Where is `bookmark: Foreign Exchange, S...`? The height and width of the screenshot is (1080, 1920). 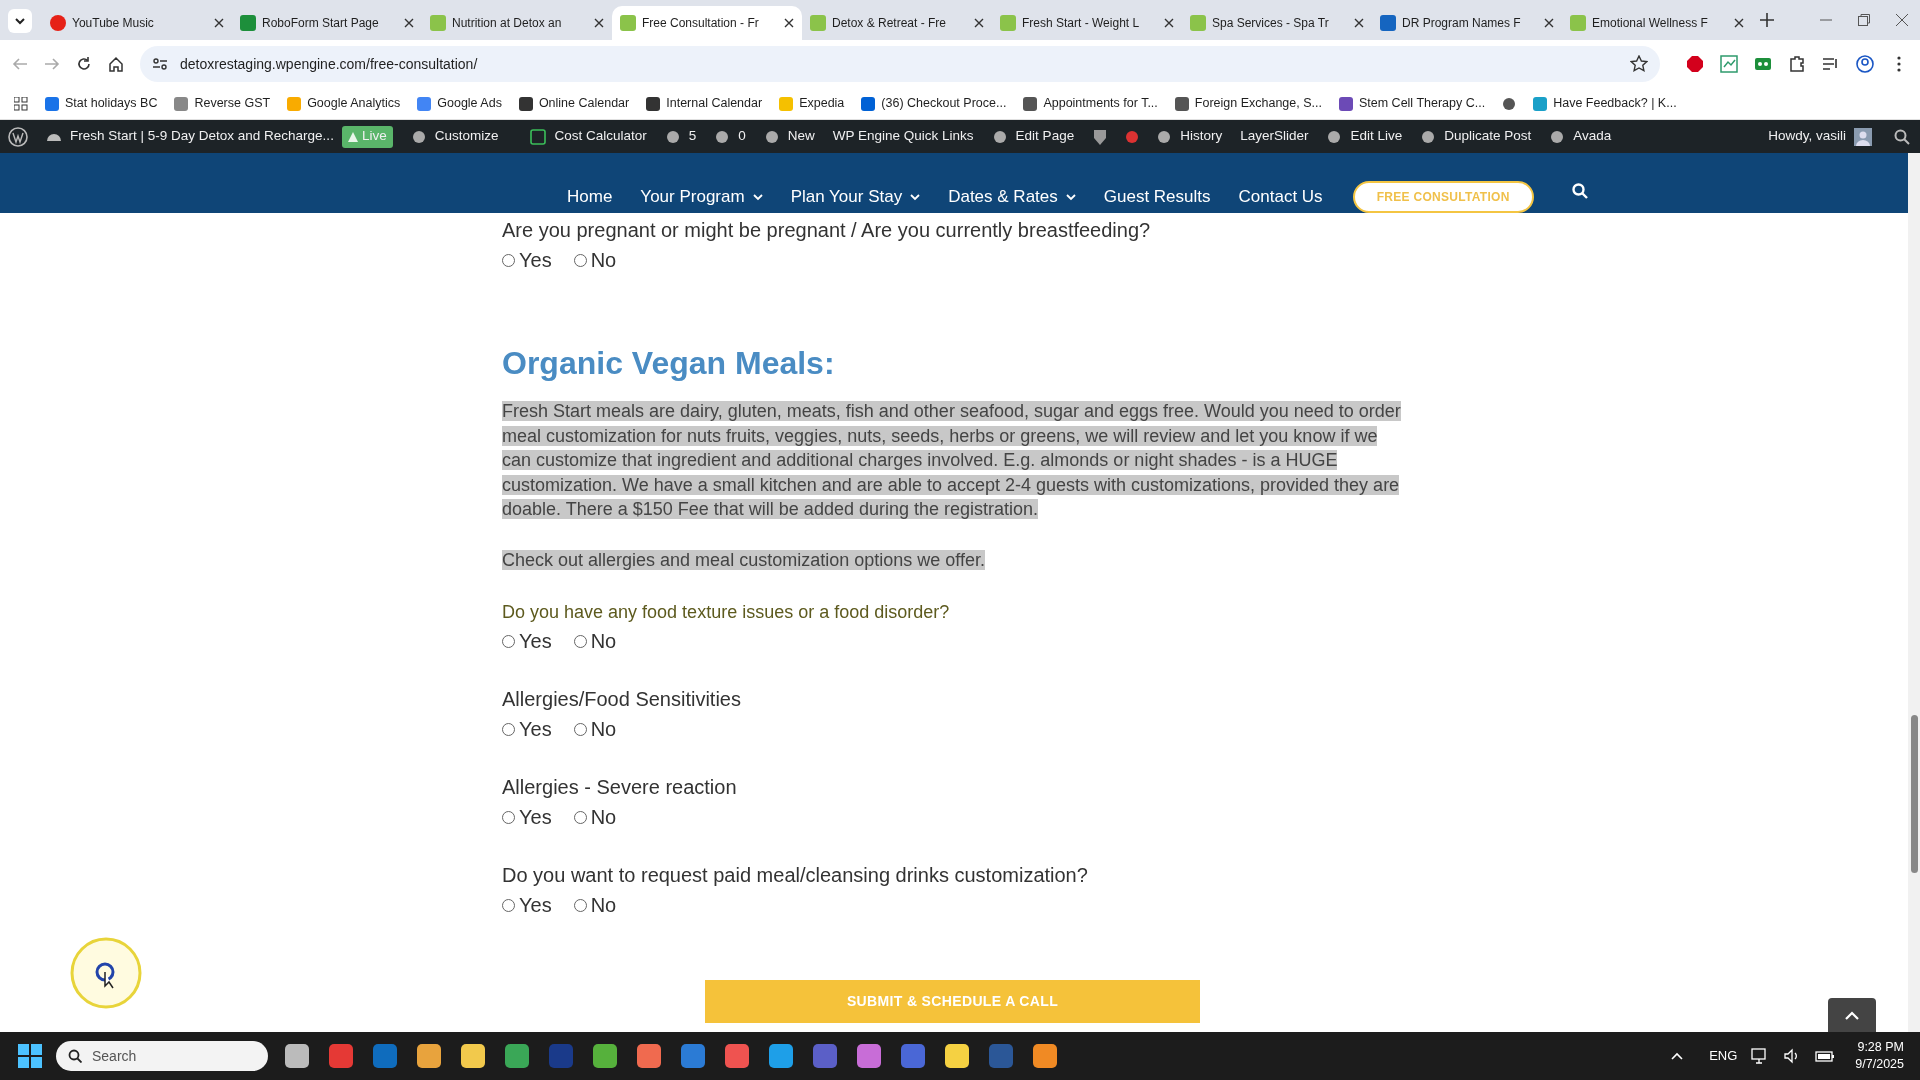 bookmark: Foreign Exchange, S... is located at coordinates (1248, 103).